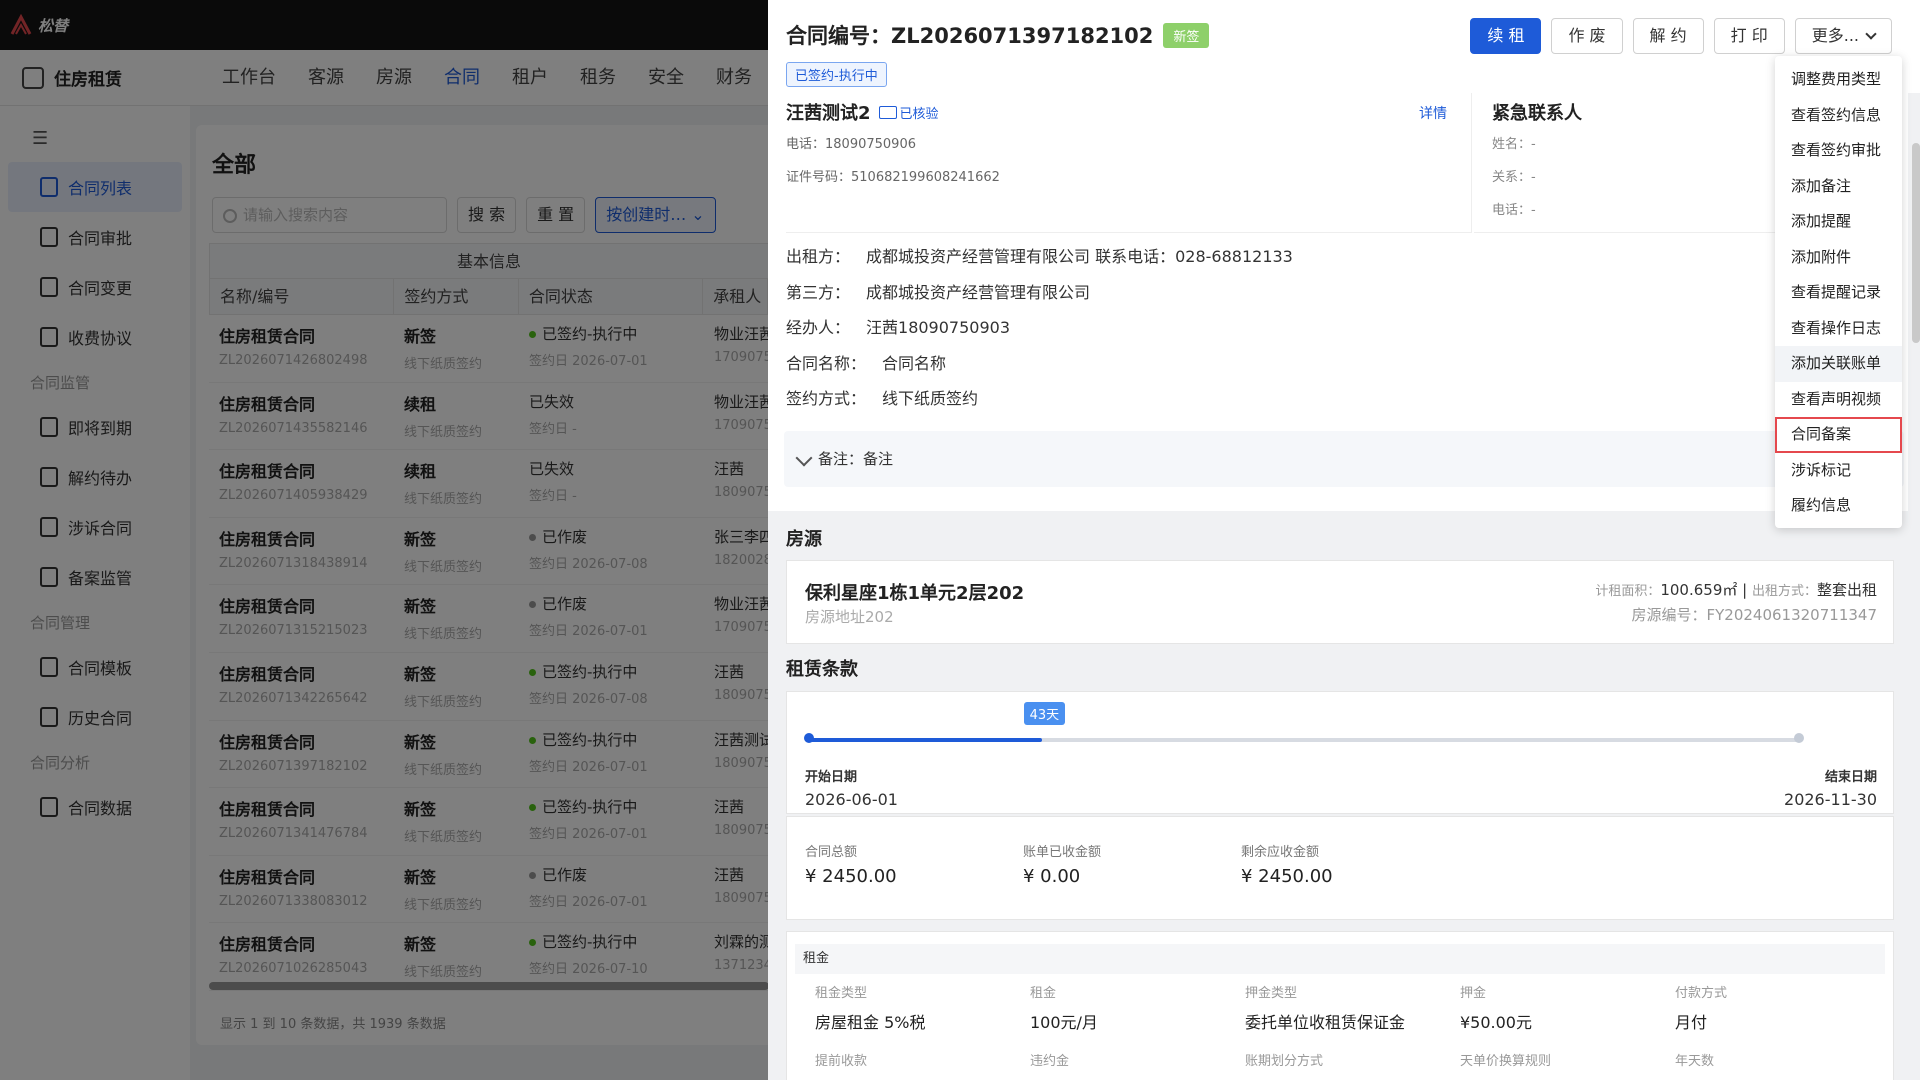  What do you see at coordinates (1916, 243) in the screenshot?
I see `vertical-scrollbar` at bounding box center [1916, 243].